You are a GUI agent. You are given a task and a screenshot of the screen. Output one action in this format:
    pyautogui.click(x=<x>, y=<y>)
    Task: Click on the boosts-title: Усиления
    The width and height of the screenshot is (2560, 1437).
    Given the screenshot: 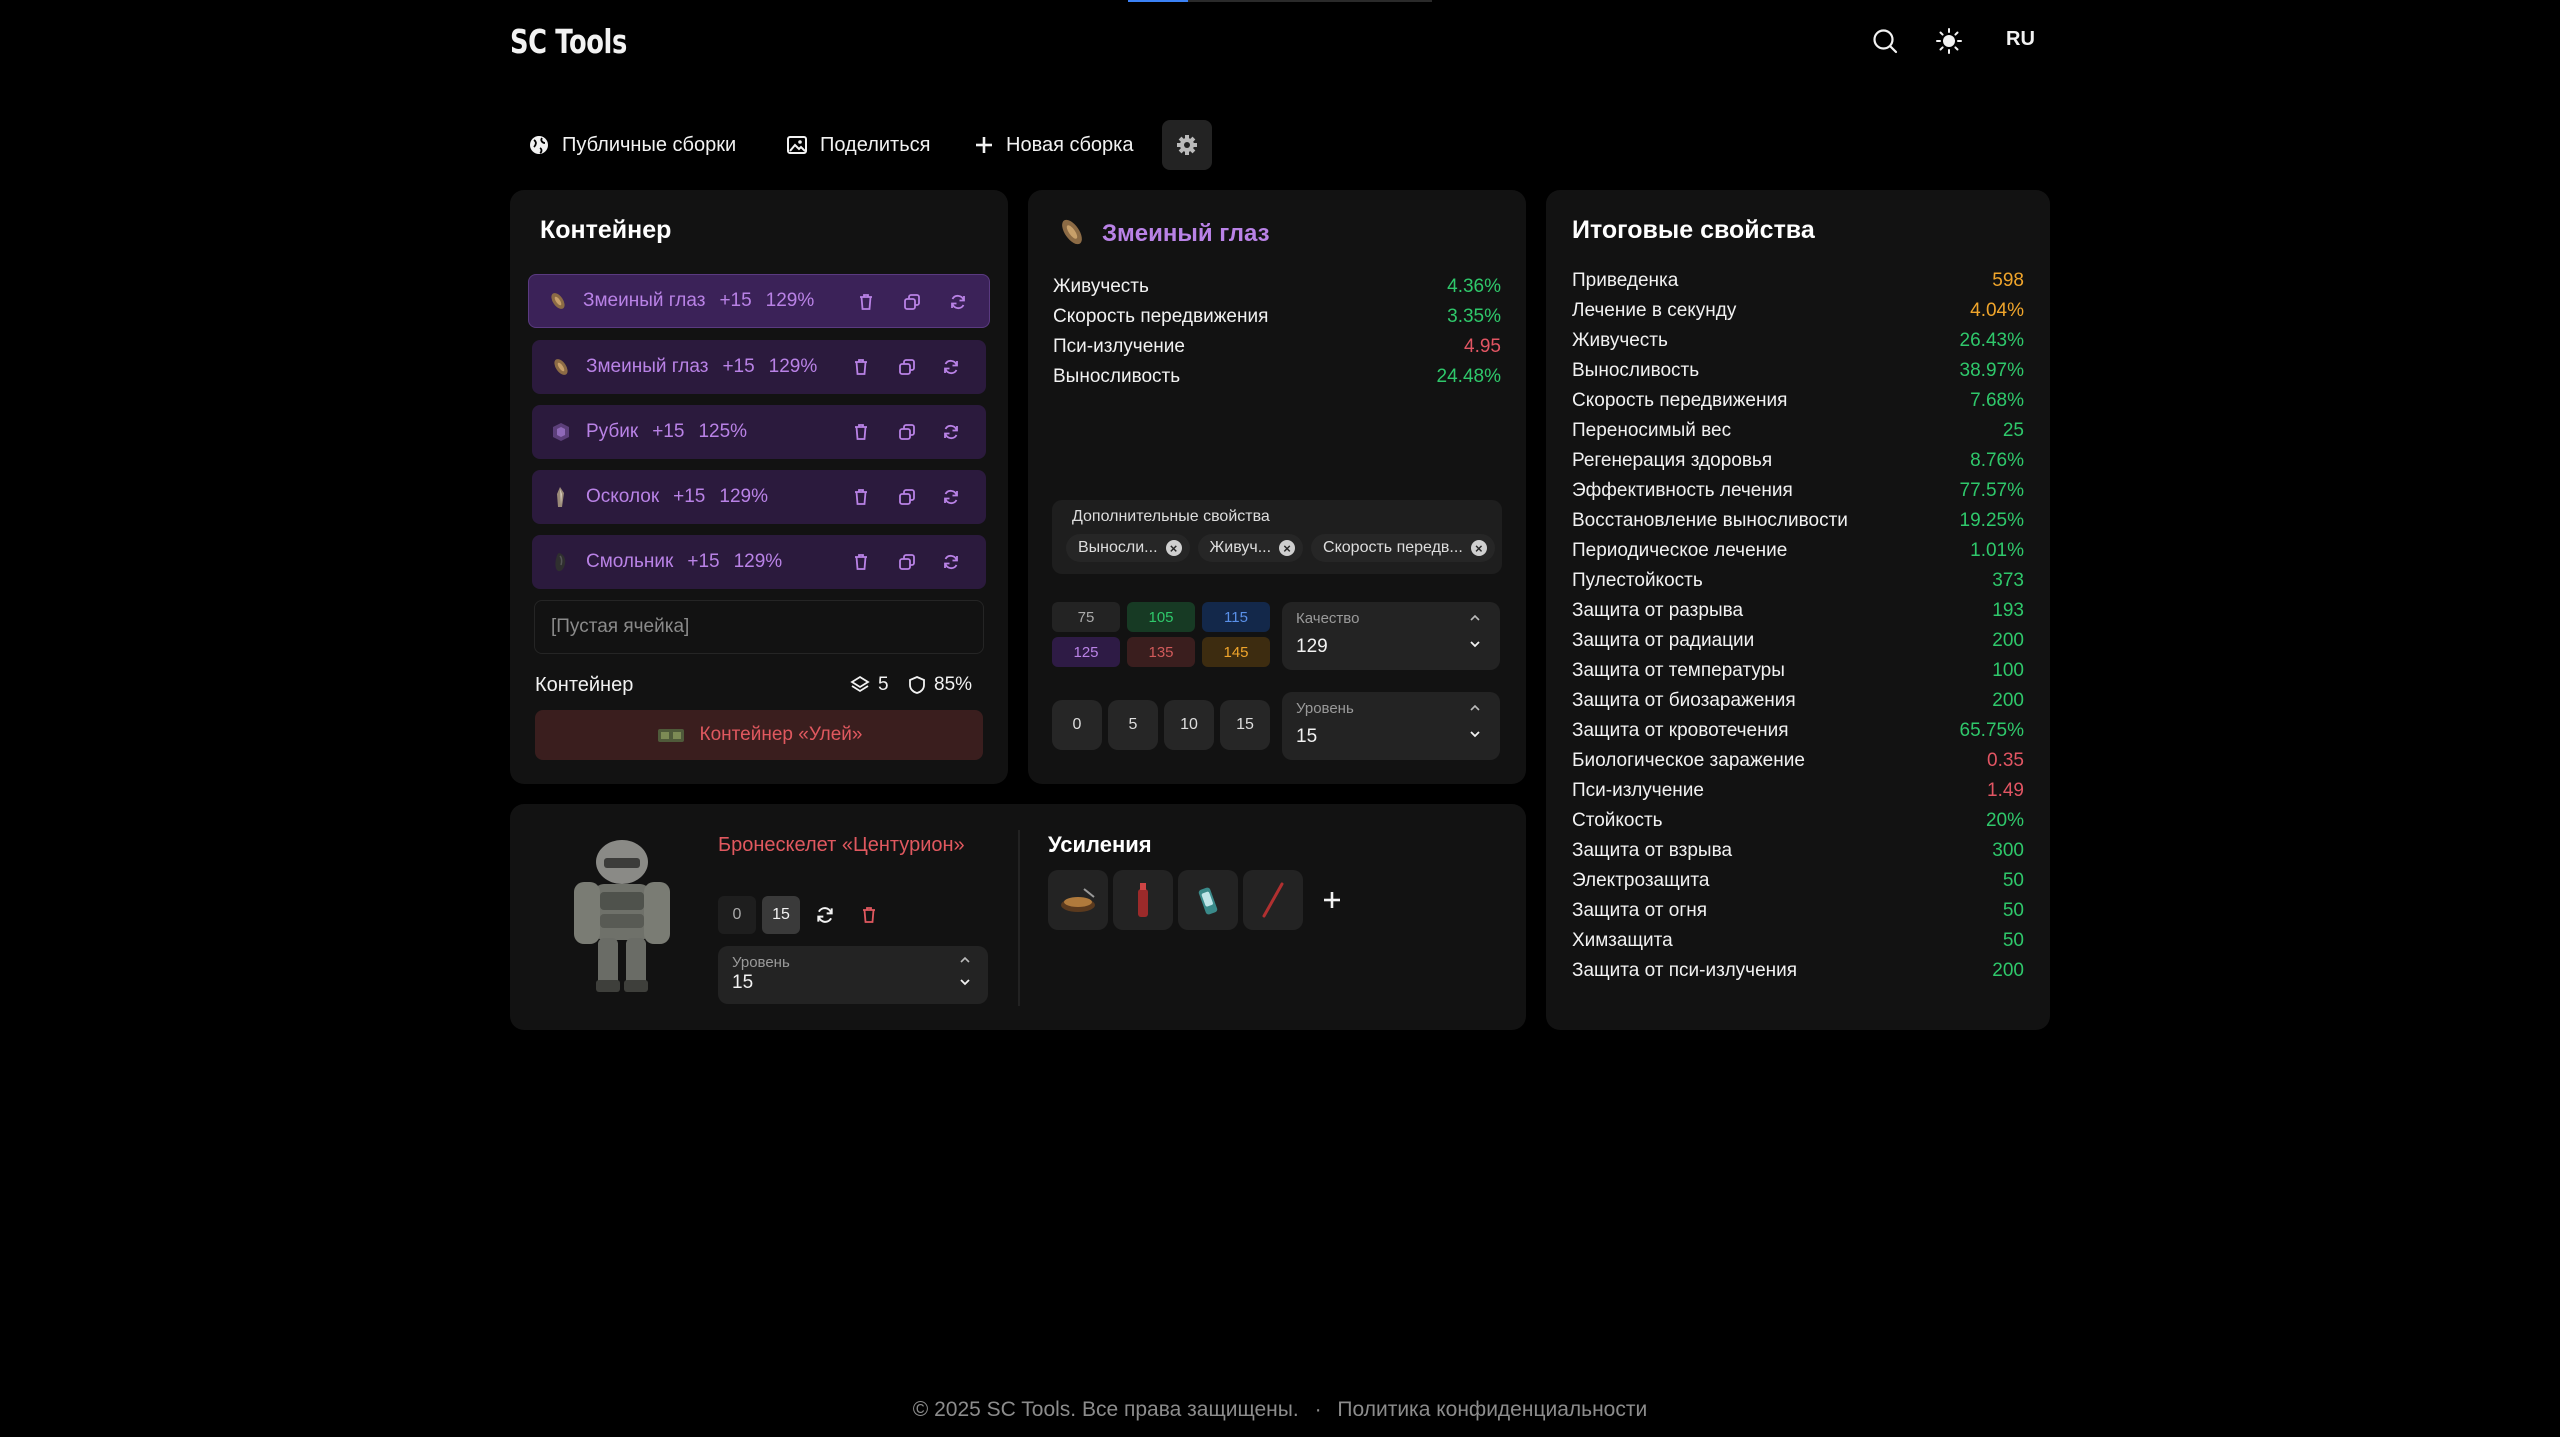 What is the action you would take?
    pyautogui.click(x=1100, y=844)
    